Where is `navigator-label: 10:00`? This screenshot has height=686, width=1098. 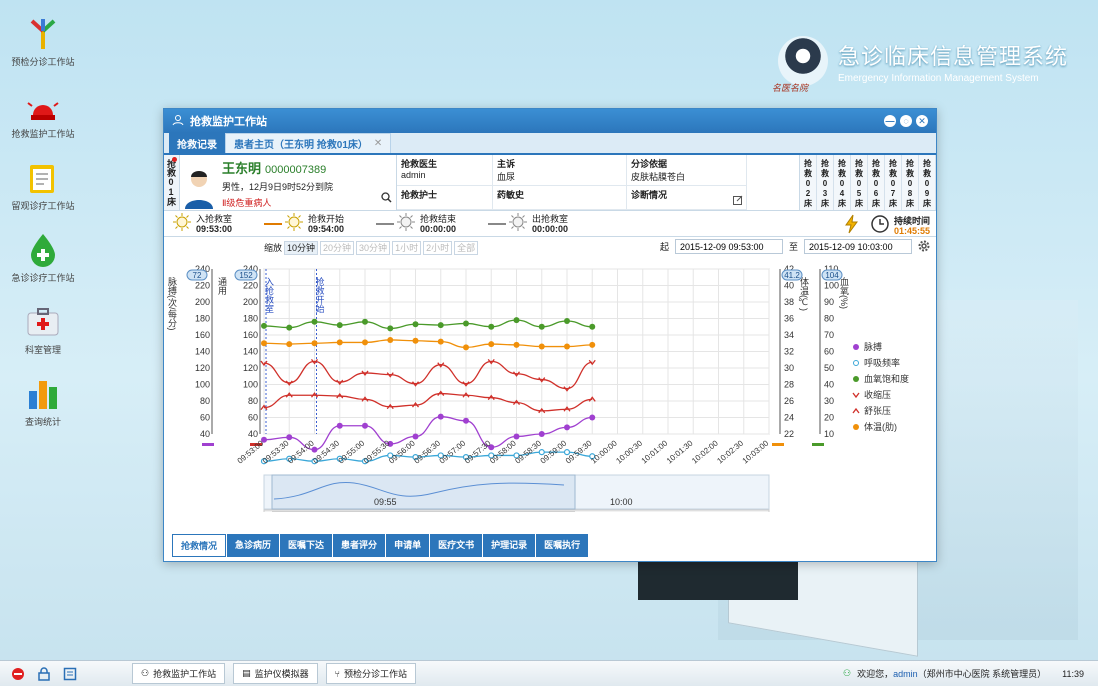 navigator-label: 10:00 is located at coordinates (621, 502).